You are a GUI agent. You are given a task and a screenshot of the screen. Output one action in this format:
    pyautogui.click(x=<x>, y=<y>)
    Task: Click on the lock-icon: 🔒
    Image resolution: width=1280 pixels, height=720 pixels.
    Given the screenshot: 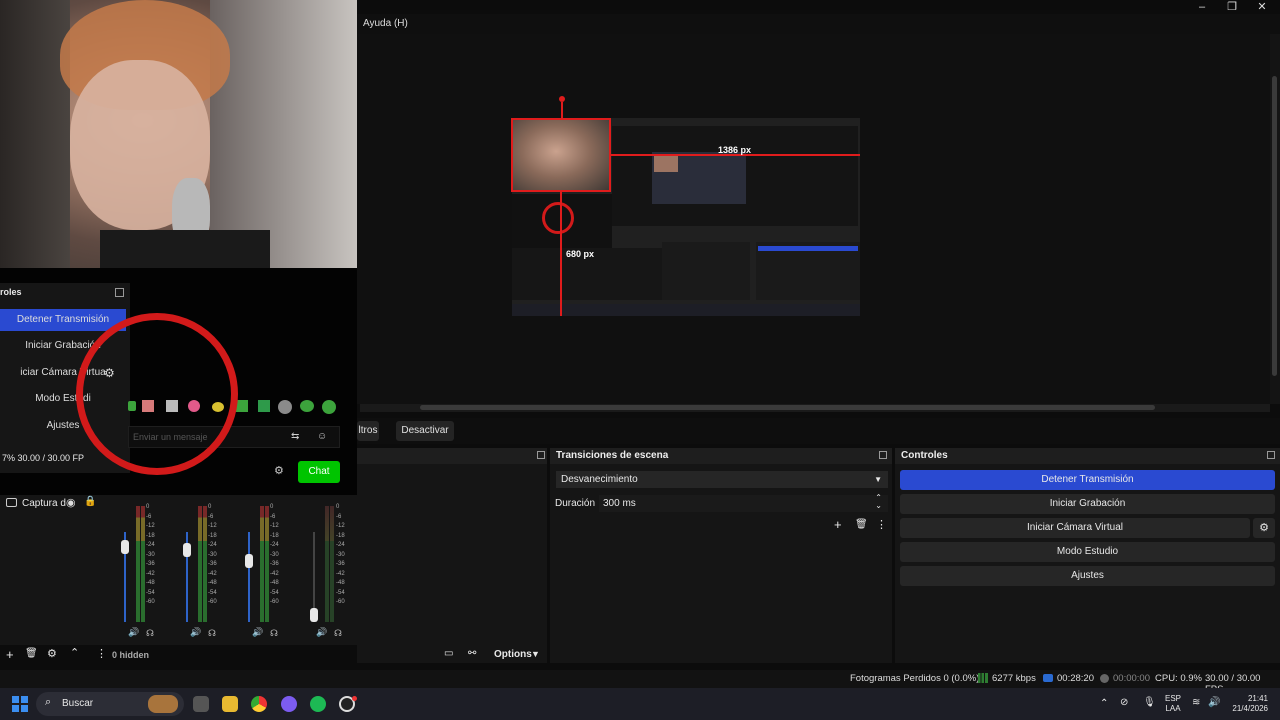 What is the action you would take?
    pyautogui.click(x=90, y=501)
    